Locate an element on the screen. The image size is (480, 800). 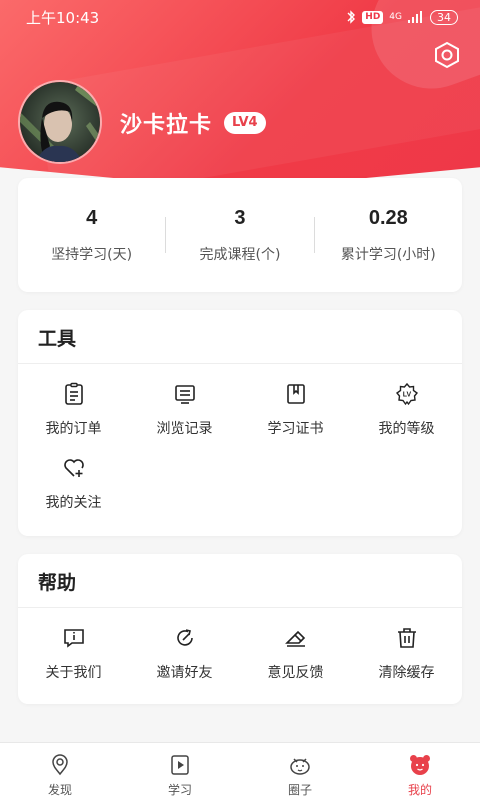
stat-value: 0.28 is located at coordinates (388, 217).